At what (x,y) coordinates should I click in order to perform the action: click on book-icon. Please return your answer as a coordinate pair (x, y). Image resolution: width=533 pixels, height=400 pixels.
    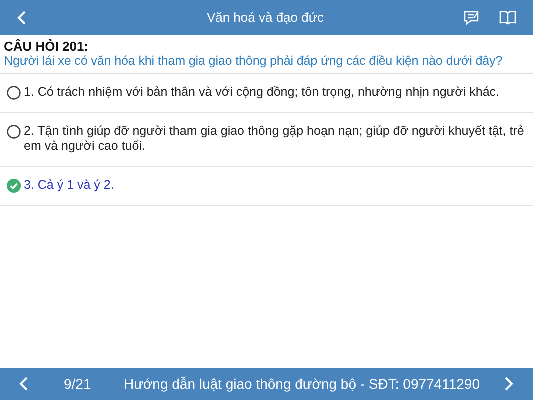
    Looking at the image, I should click on (508, 18).